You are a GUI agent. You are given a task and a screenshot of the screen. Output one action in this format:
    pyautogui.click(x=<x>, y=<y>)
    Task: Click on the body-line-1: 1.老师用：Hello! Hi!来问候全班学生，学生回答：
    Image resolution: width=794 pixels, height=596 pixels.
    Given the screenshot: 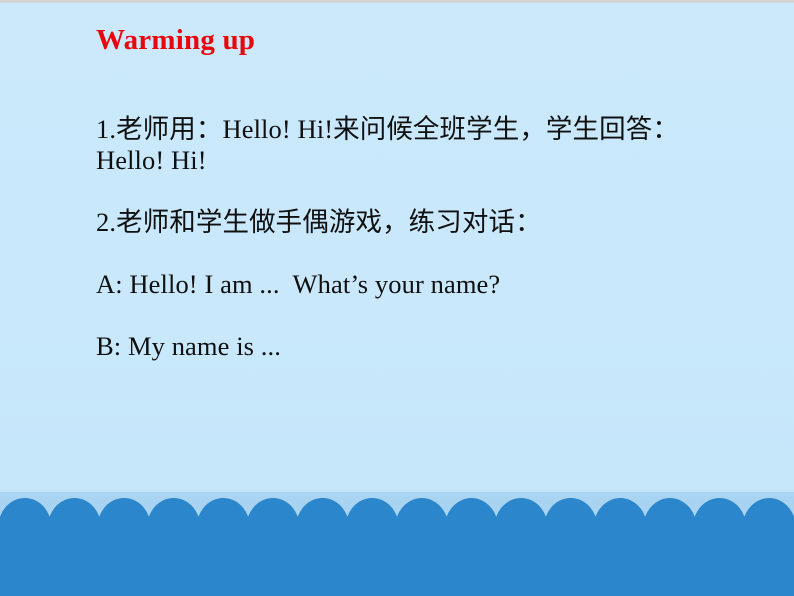 What is the action you would take?
    pyautogui.click(x=387, y=129)
    